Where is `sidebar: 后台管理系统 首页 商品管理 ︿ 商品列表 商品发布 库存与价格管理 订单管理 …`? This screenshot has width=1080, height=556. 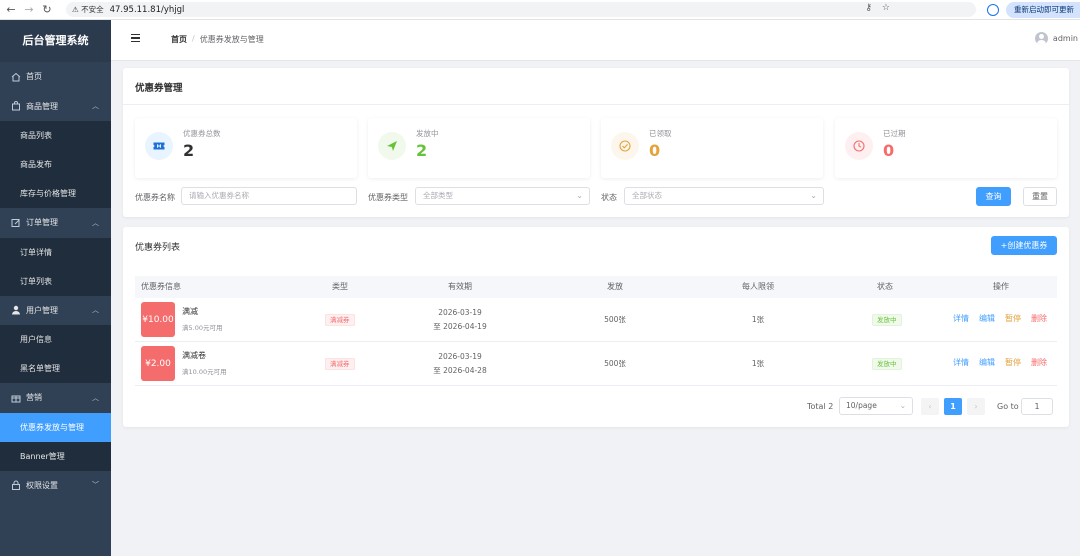
sidebar: 后台管理系统 首页 商品管理 ︿ 商品列表 商品发布 库存与价格管理 订单管理 … is located at coordinates (55, 288).